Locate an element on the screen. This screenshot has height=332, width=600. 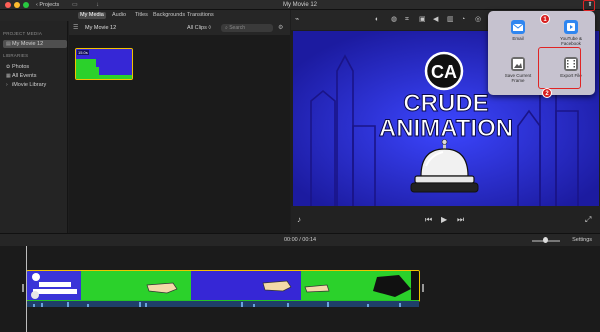
share-youtube-item: YouTube & Facebook is located at coordinates (571, 33).